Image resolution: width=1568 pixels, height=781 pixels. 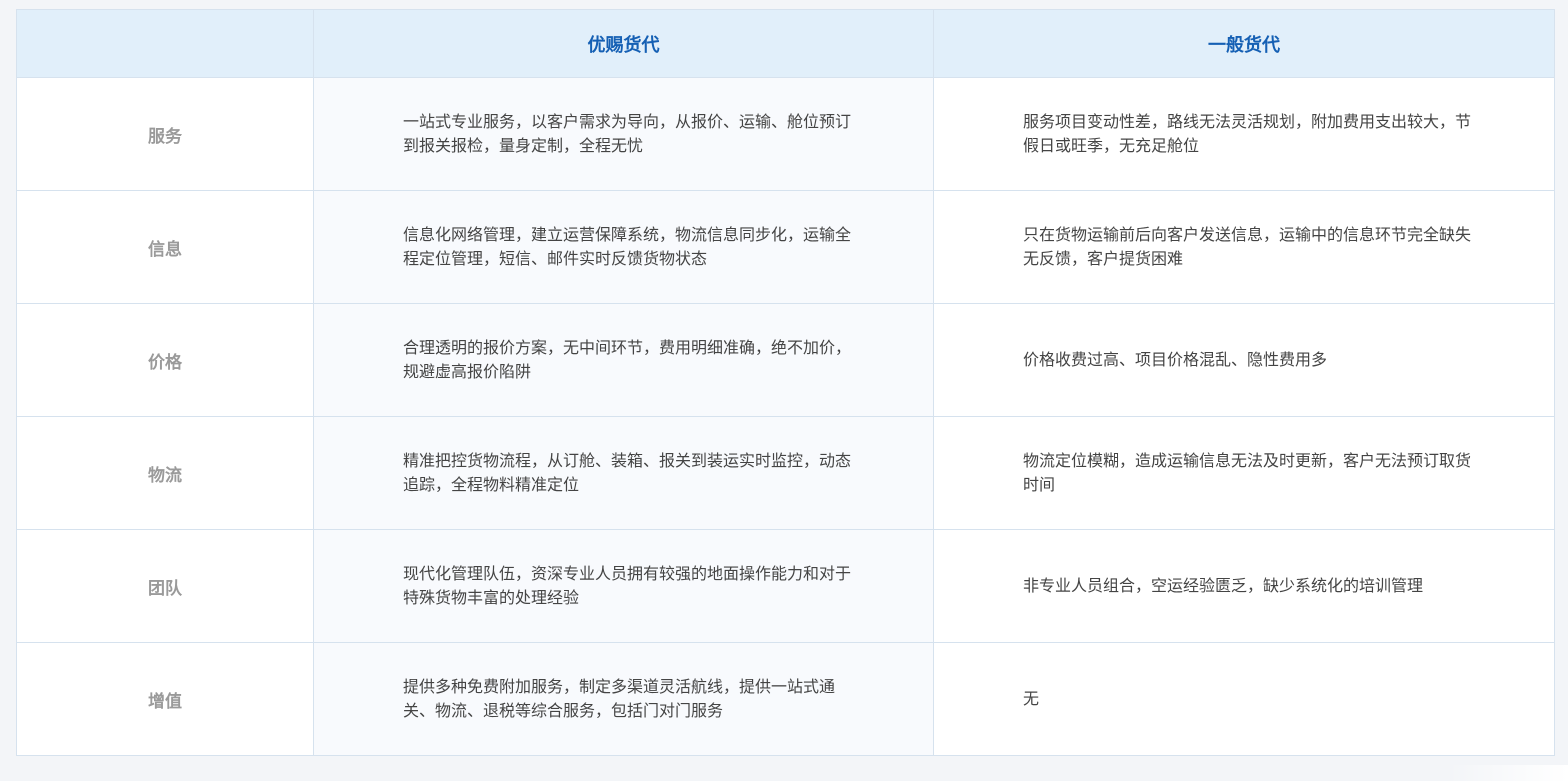 I want to click on youci-cell-text: 现代化管理队伍，资深专业人员拥有较强的地面操作能力和对于特殊货物丰富的处理经验, so click(x=627, y=585).